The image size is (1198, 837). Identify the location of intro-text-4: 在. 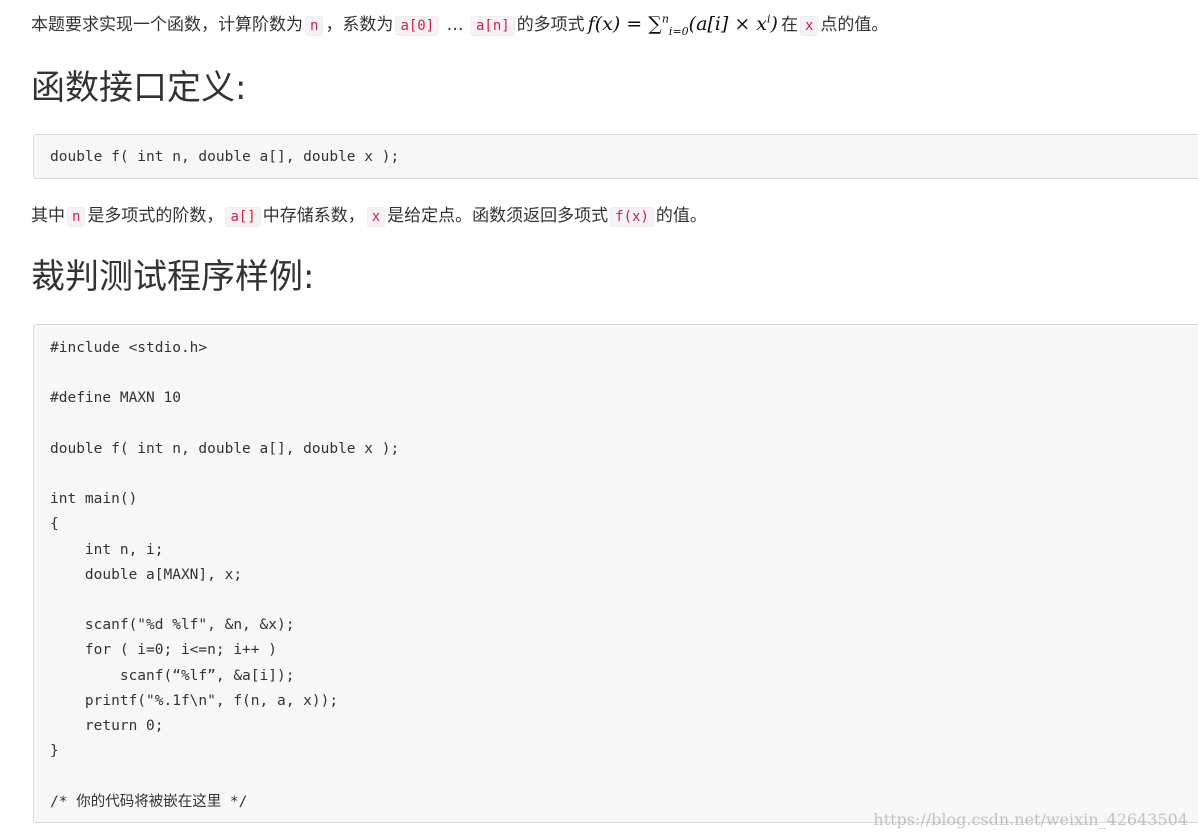
(789, 25).